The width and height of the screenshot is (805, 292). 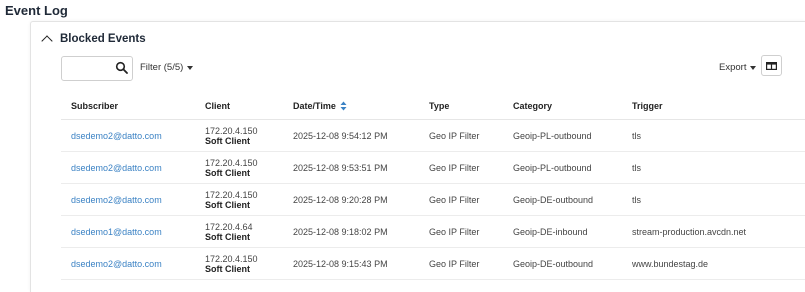 What do you see at coordinates (733, 67) in the screenshot?
I see `export-label: Export` at bounding box center [733, 67].